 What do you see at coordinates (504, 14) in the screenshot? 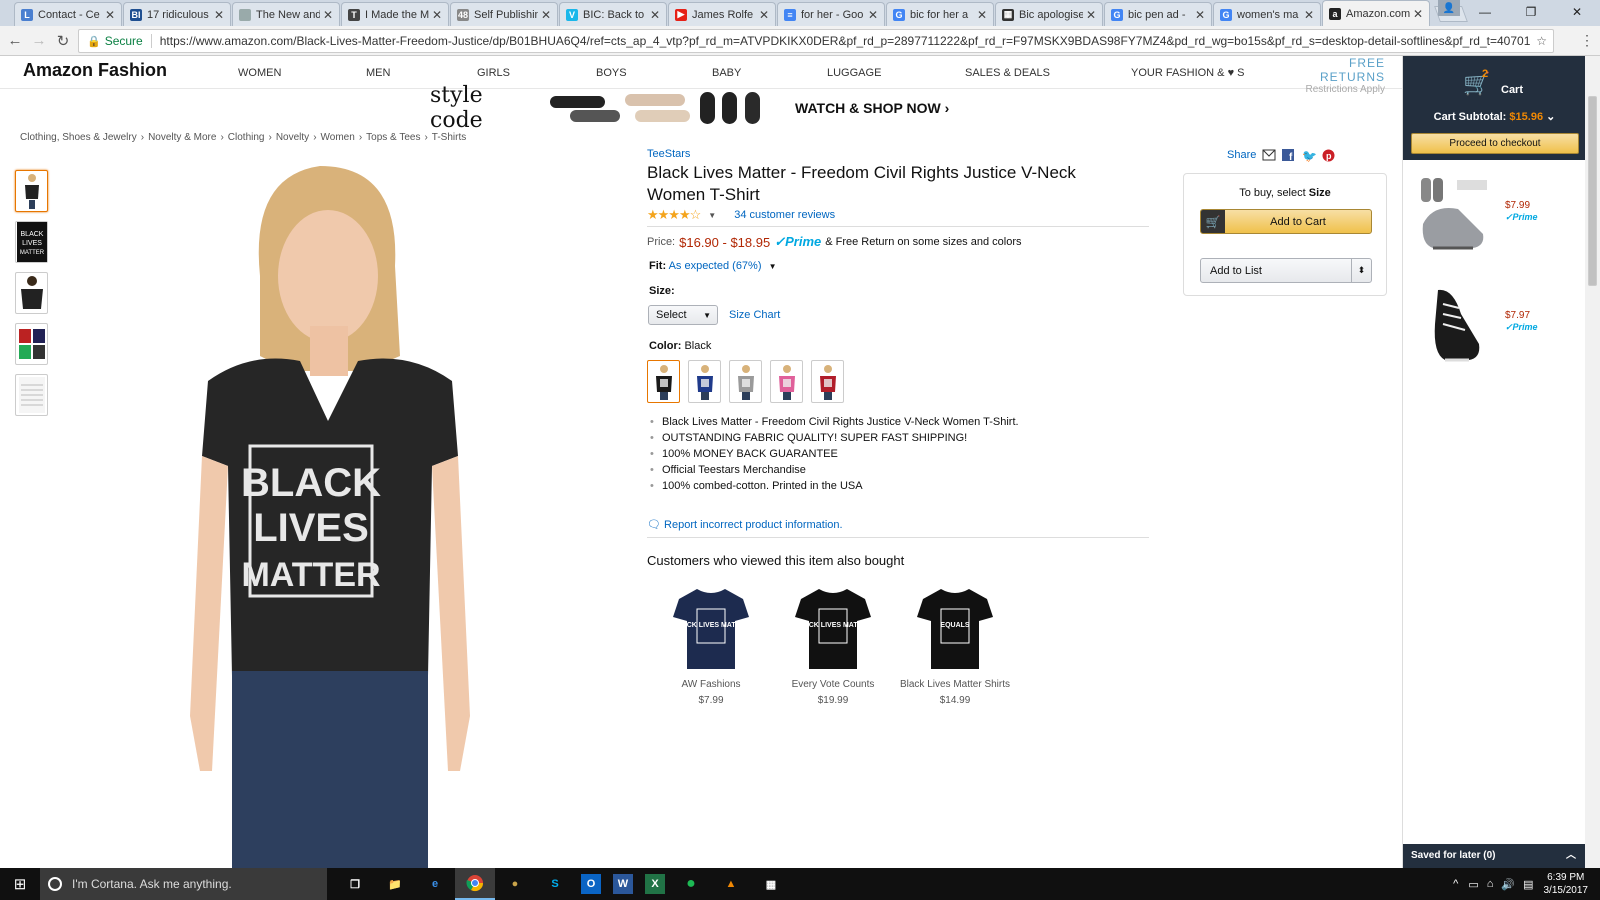
I see `browser-tab: 48 Self Publishin ✕` at bounding box center [504, 14].